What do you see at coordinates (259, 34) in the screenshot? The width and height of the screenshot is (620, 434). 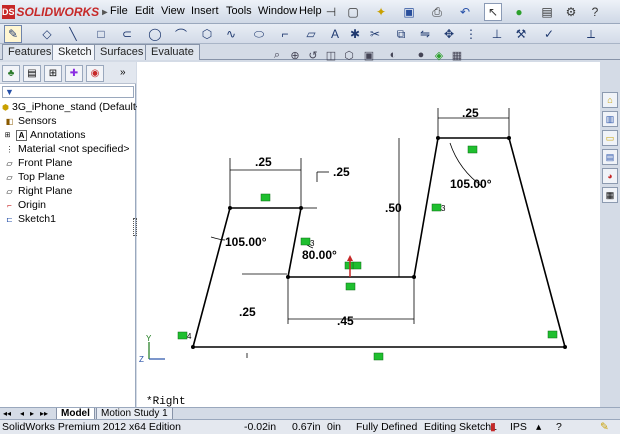 I see `ellipse-icon: ⬭` at bounding box center [259, 34].